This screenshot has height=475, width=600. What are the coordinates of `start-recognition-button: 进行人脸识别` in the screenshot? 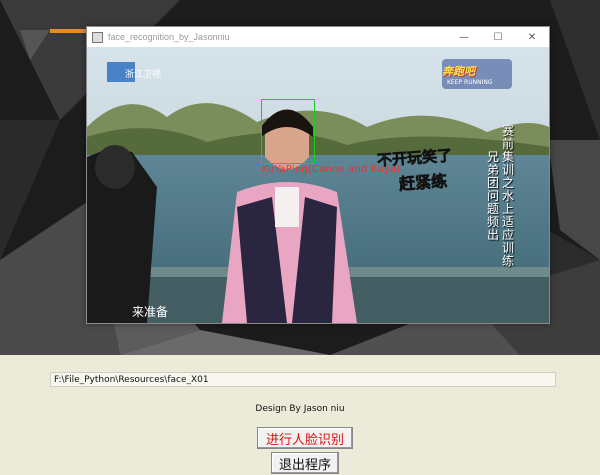 It's located at (305, 438).